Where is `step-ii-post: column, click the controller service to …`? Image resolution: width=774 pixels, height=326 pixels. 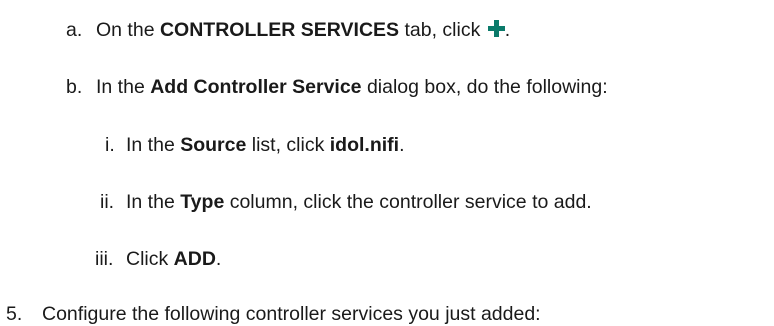
step-ii-post: column, click the controller service to … is located at coordinates (408, 202).